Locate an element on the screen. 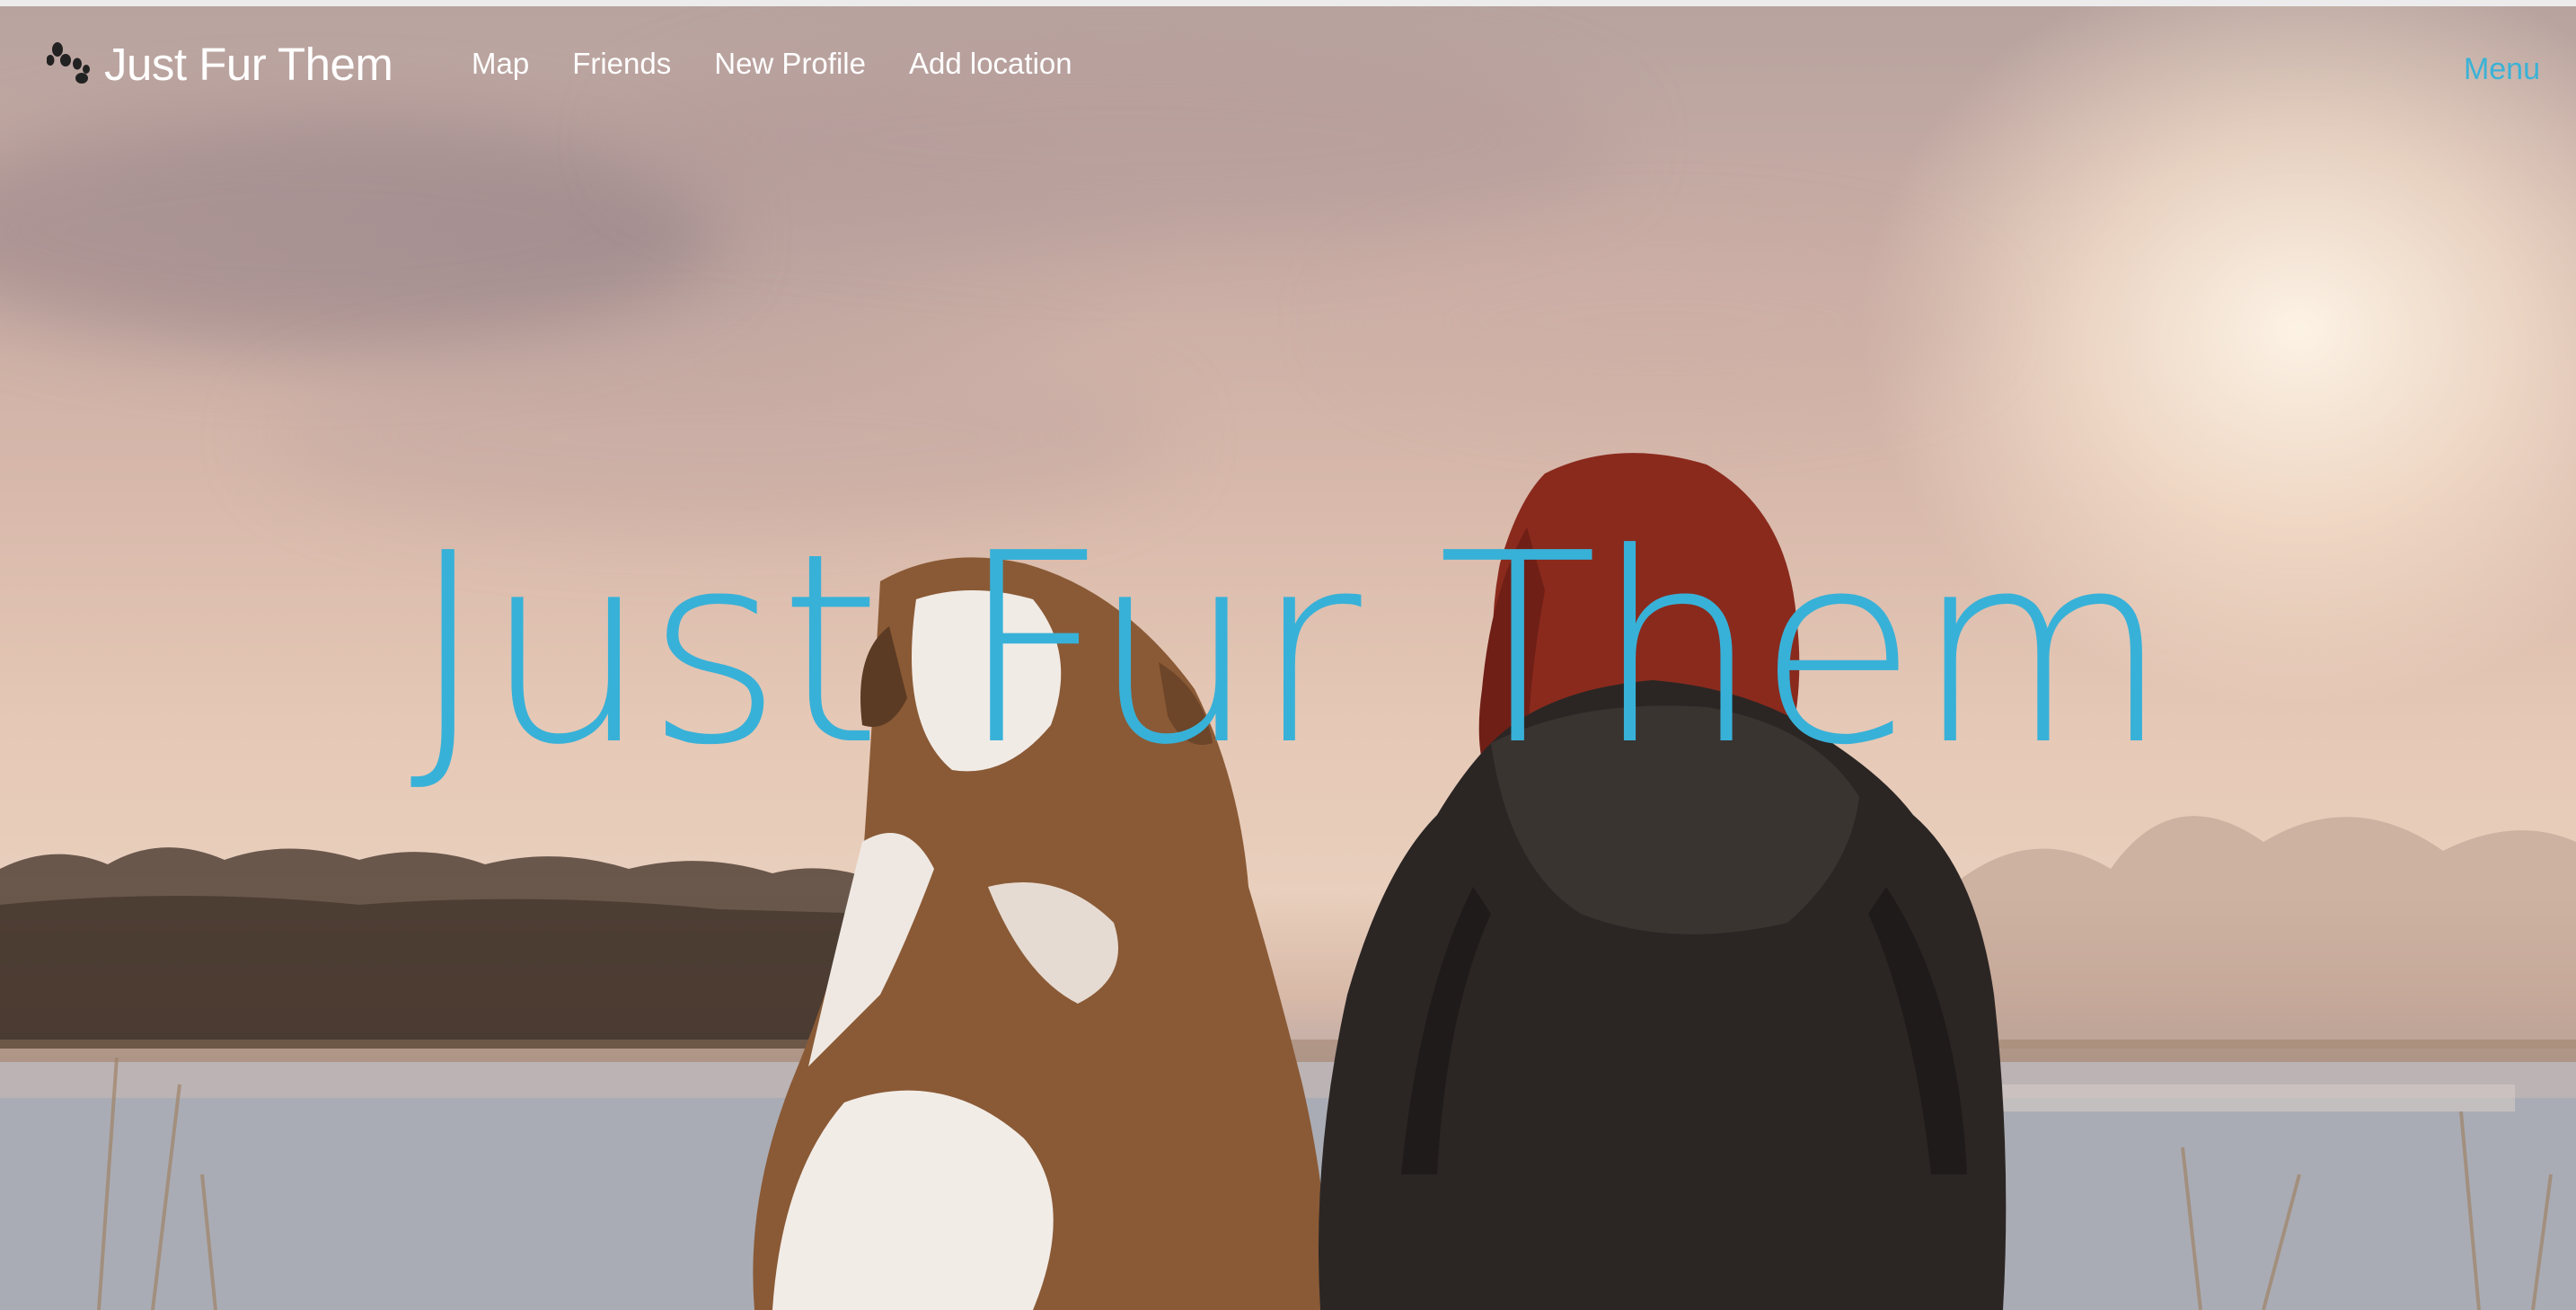  paw-icon is located at coordinates (69, 63).